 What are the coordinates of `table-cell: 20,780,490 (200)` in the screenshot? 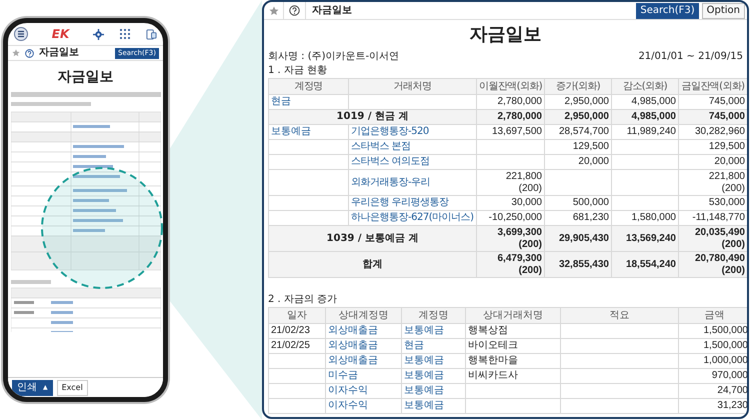 It's located at (712, 265).